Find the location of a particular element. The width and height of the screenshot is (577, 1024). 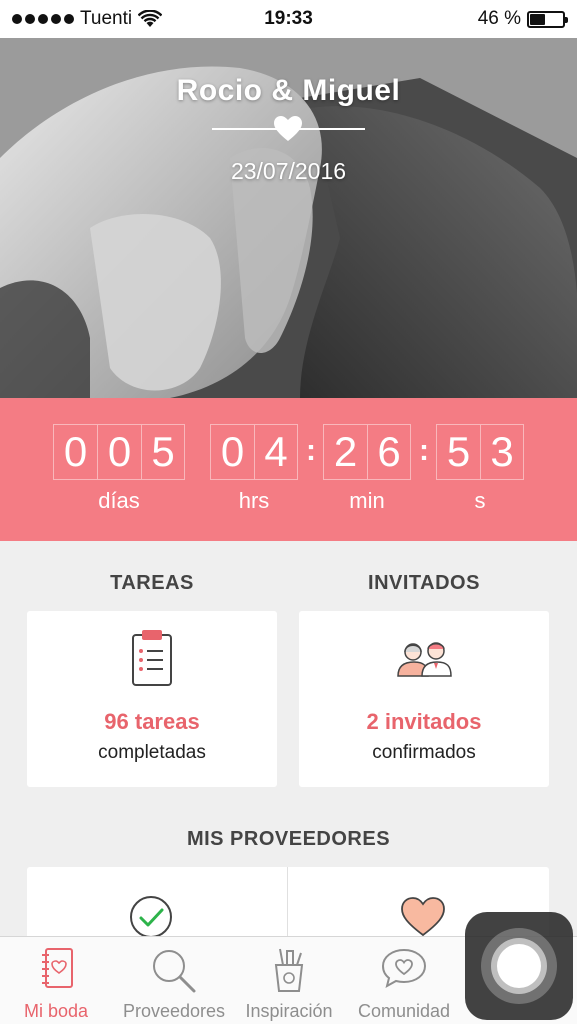

carrier-name: Tuenti is located at coordinates (106, 18).